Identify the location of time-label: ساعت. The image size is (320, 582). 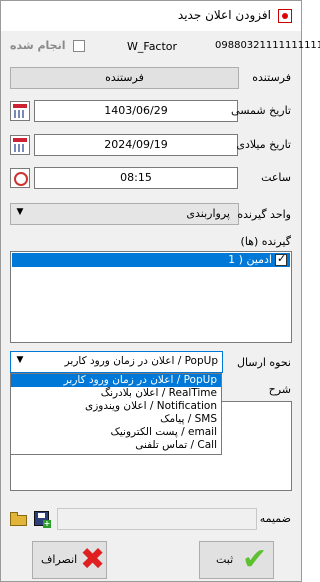
(276, 177).